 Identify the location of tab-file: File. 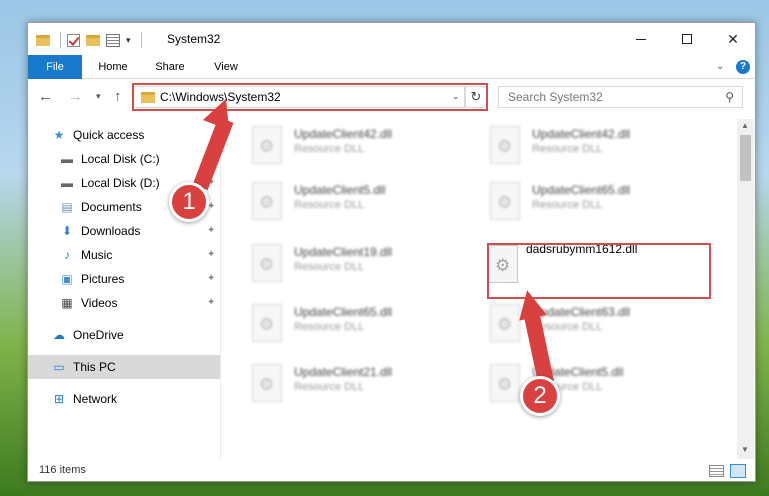
(55, 67).